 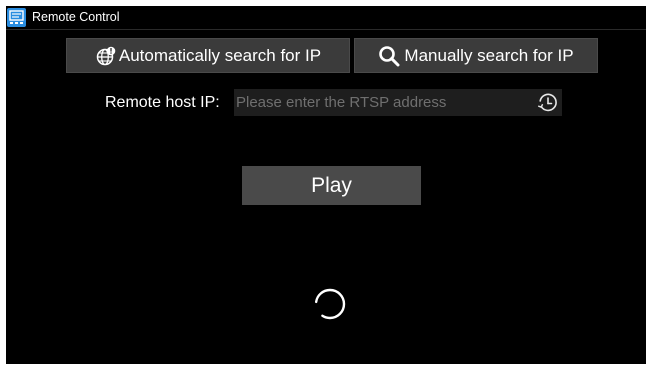 I want to click on play-button-label: Play, so click(x=331, y=185).